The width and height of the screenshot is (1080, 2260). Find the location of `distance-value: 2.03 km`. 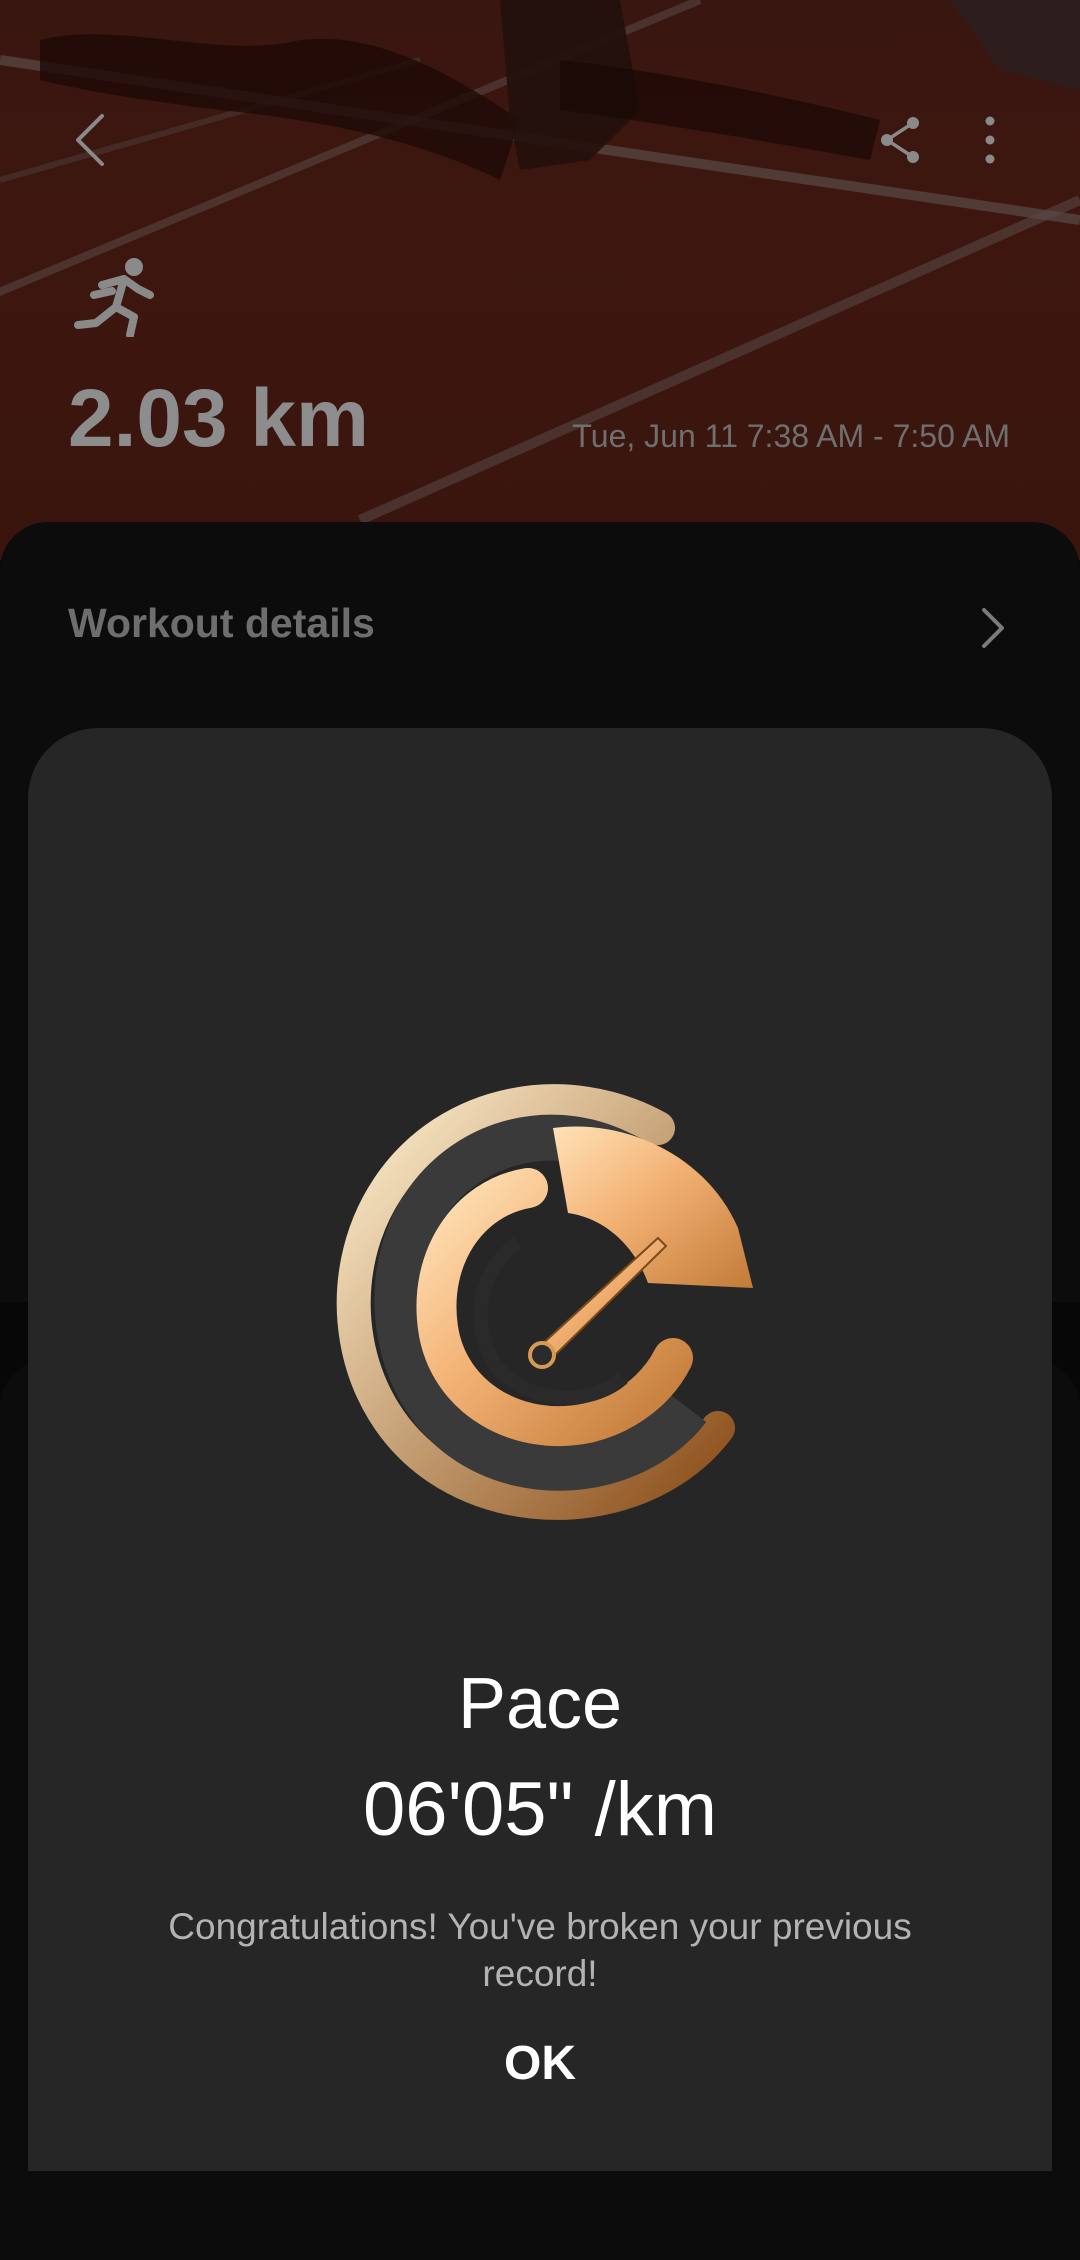

distance-value: 2.03 km is located at coordinates (218, 418).